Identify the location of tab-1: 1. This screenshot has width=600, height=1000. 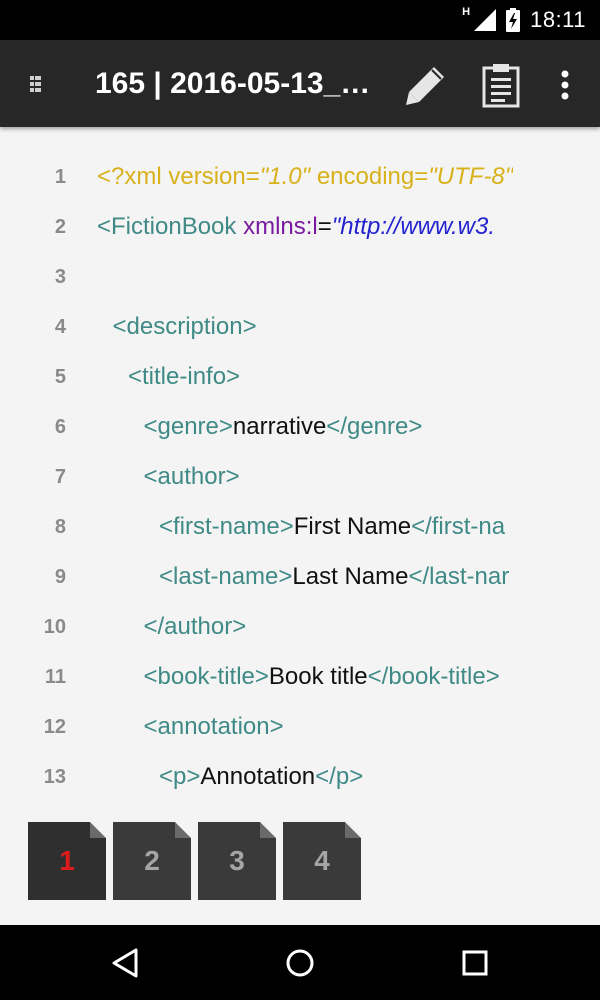
(67, 861).